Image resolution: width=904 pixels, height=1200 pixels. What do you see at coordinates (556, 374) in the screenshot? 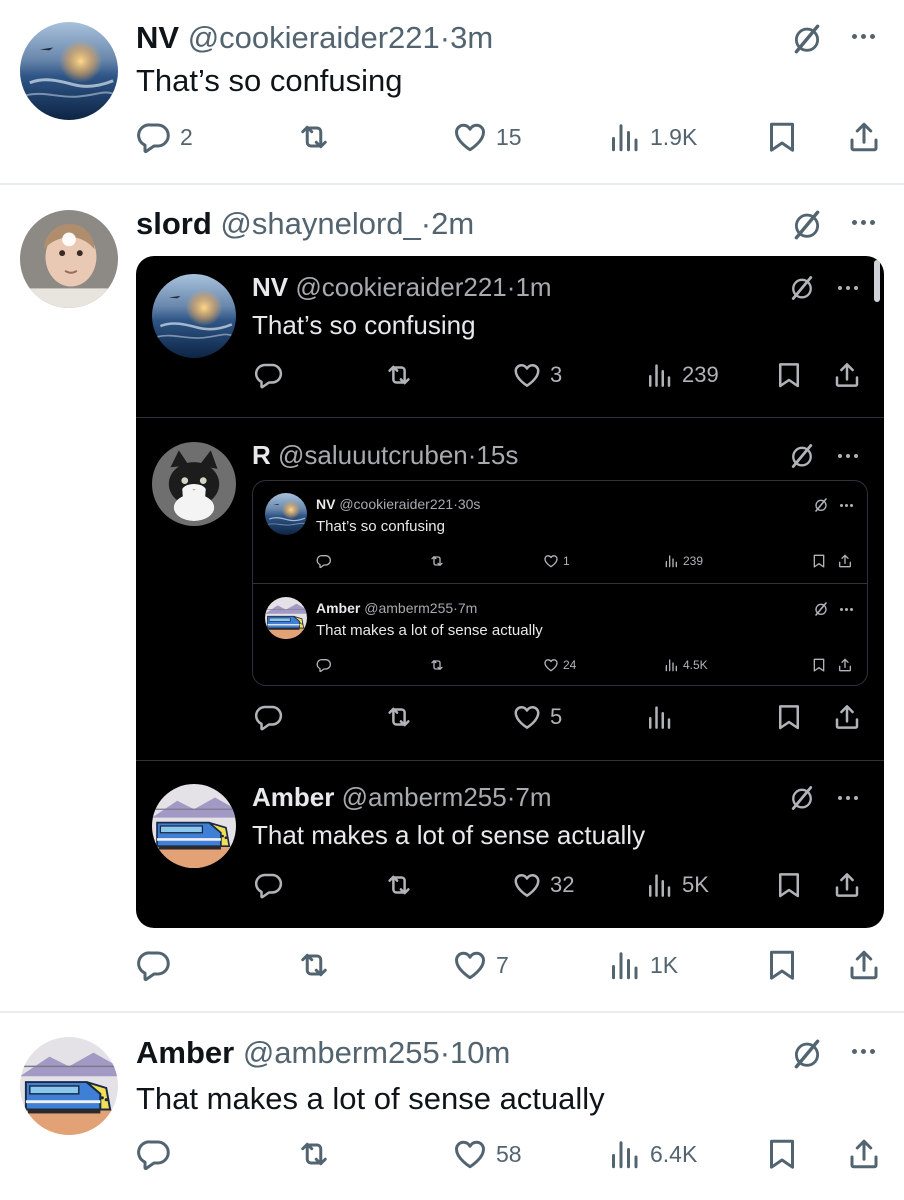
I see `like-count: 3` at bounding box center [556, 374].